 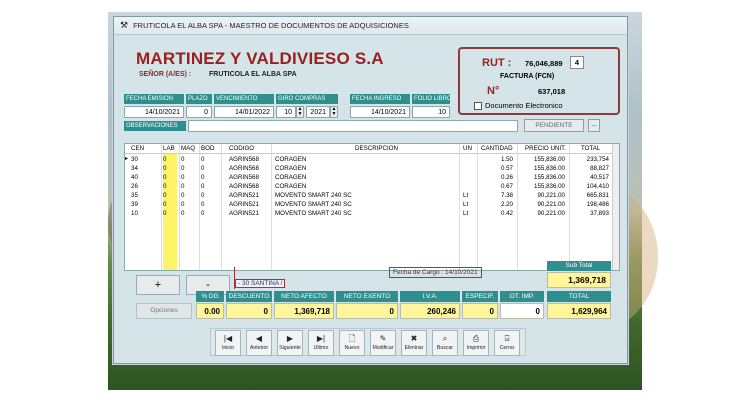 What do you see at coordinates (431, 112) in the screenshot?
I see `folio-libro-field: 10` at bounding box center [431, 112].